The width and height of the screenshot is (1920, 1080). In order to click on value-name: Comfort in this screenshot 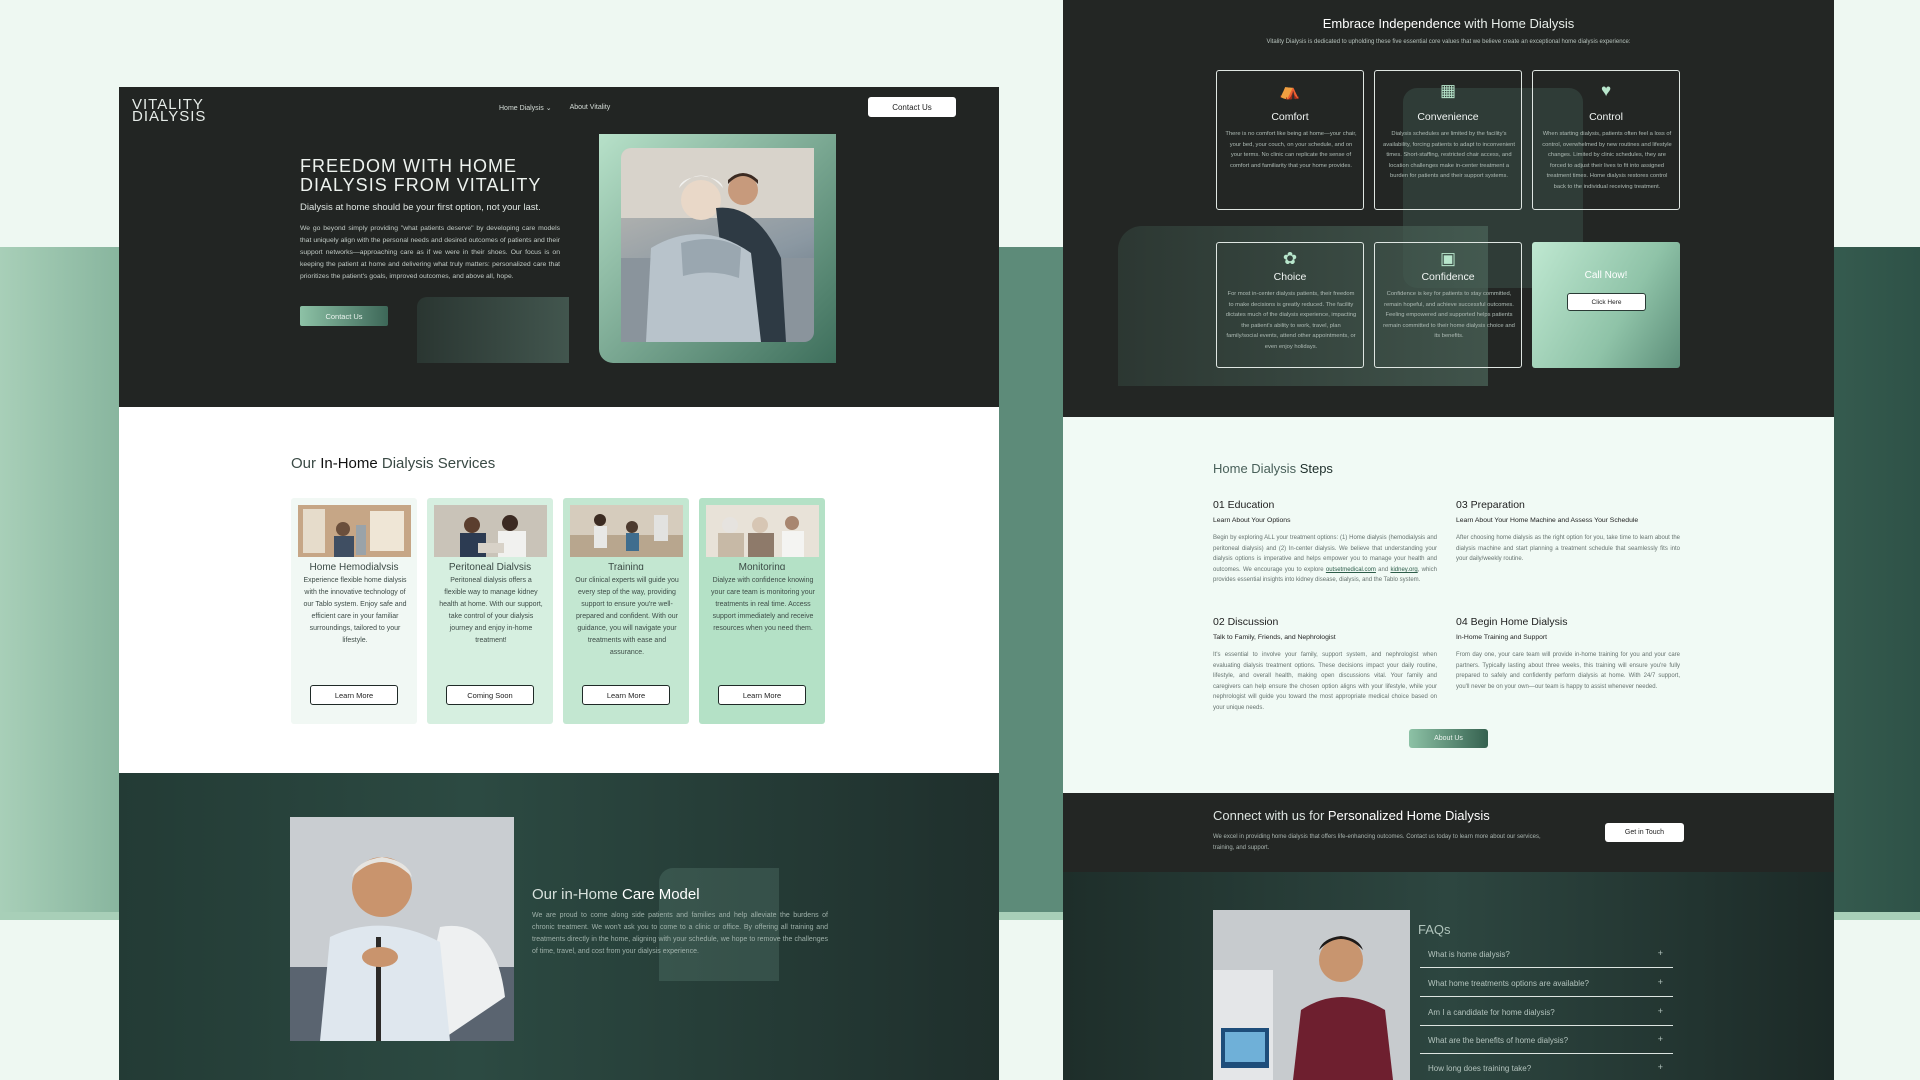, I will do `click(1290, 117)`.